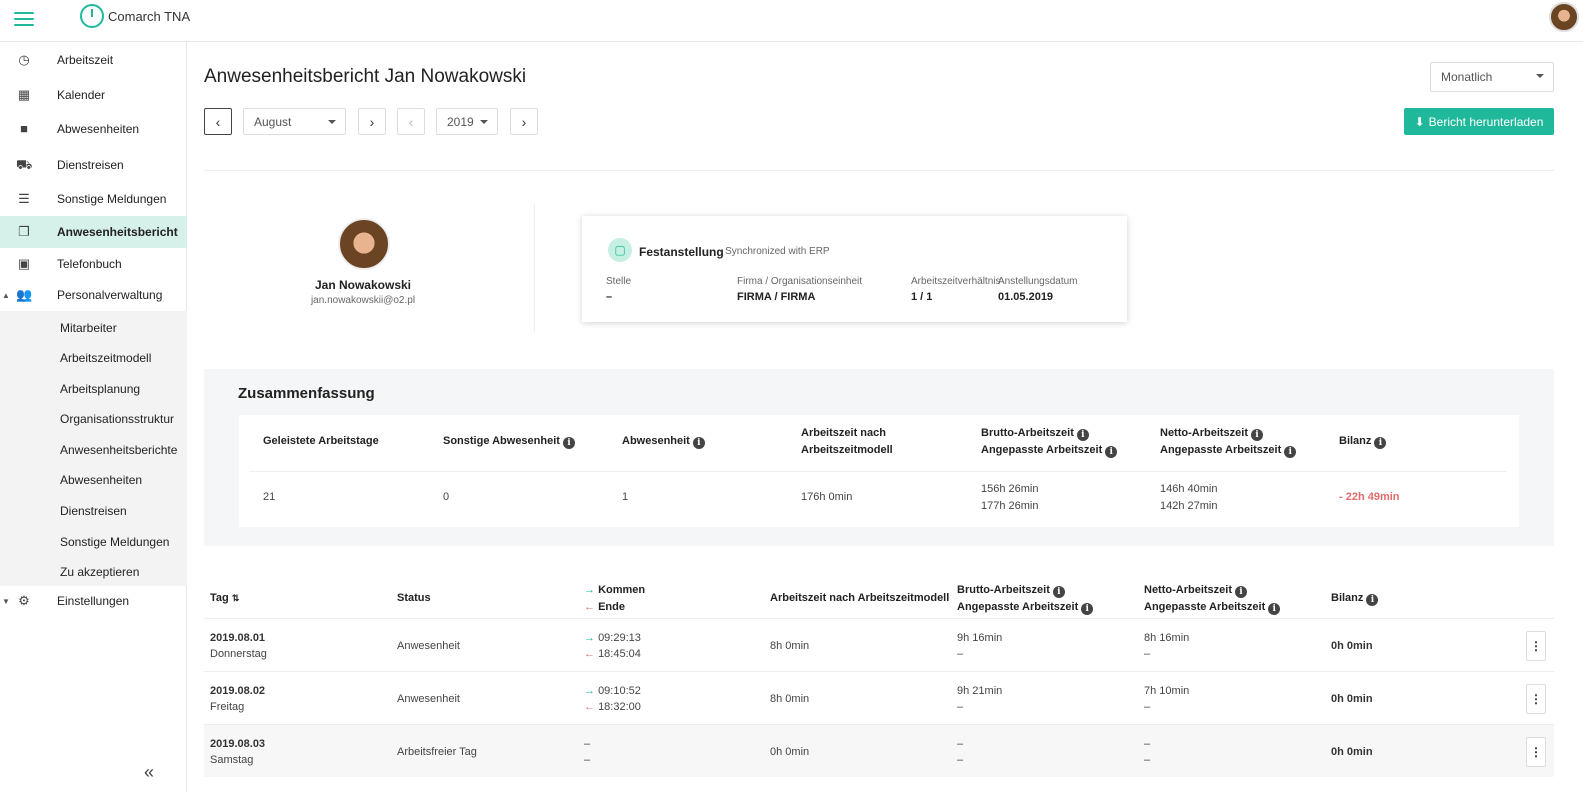  I want to click on app-logo: Comarch TNA, so click(135, 16).